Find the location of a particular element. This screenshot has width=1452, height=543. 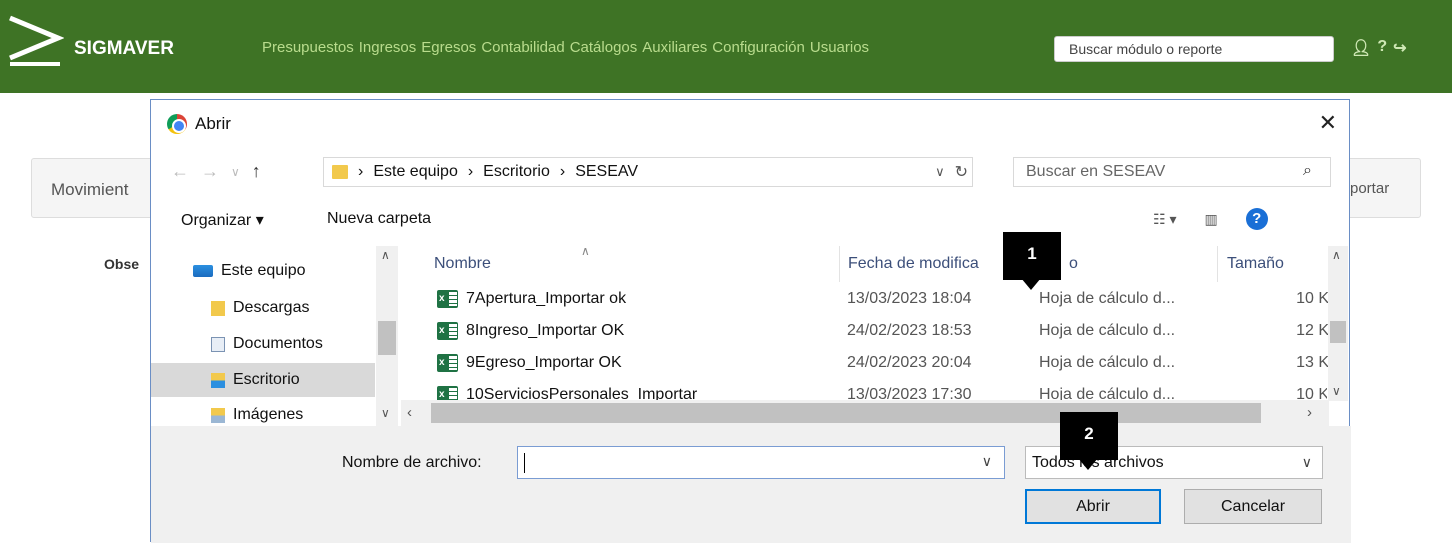

address-bar: › Este equipo › Escritorio › SESEAV ∨ ↻ is located at coordinates (648, 172).